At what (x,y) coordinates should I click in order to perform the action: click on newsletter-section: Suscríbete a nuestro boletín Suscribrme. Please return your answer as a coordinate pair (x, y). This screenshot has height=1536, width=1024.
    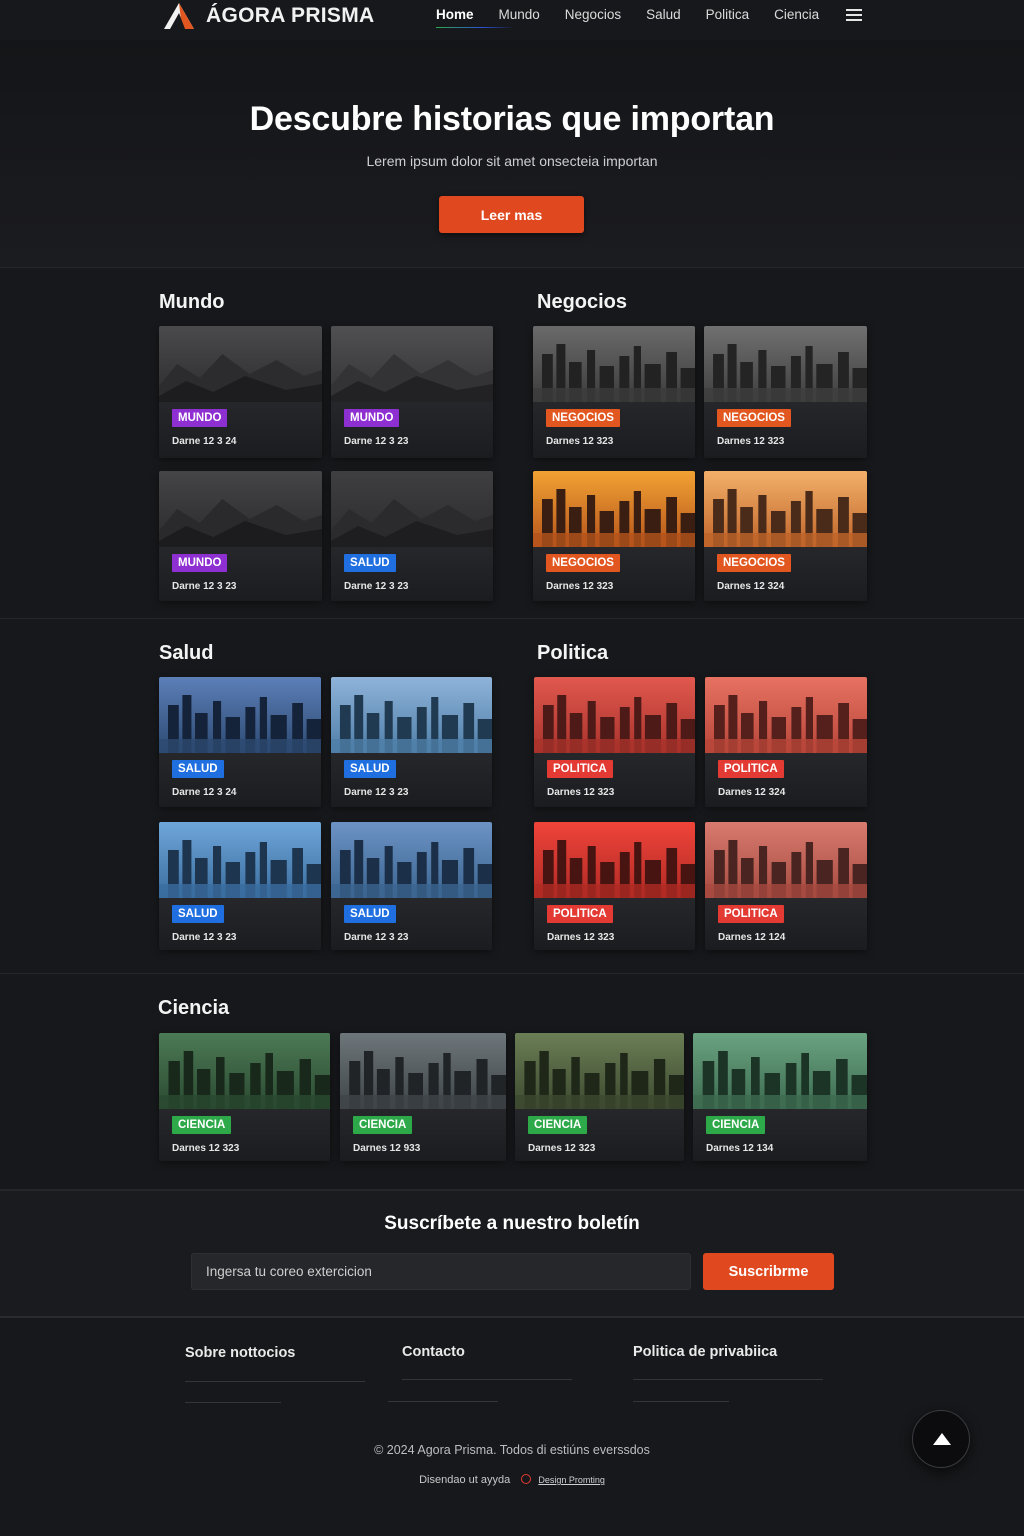
    Looking at the image, I should click on (512, 1254).